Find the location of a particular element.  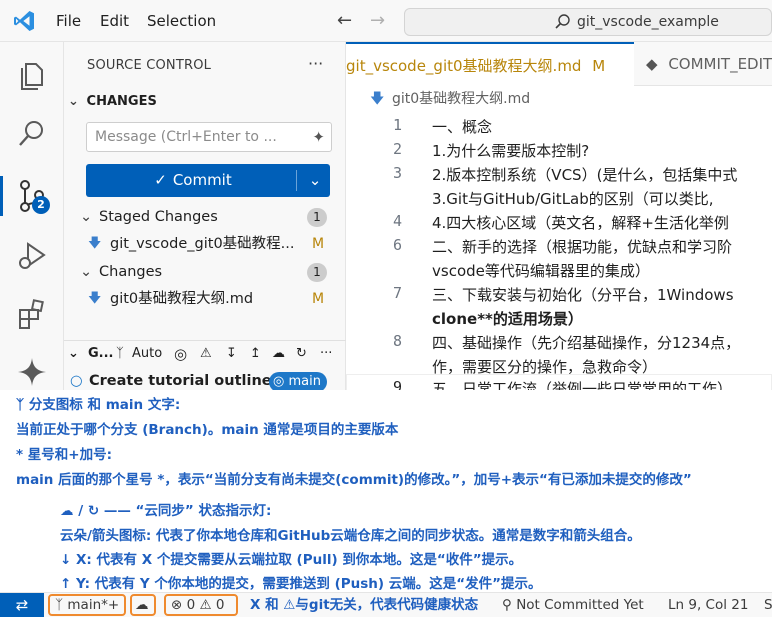

branch-status-label: main*+ is located at coordinates (93, 605).